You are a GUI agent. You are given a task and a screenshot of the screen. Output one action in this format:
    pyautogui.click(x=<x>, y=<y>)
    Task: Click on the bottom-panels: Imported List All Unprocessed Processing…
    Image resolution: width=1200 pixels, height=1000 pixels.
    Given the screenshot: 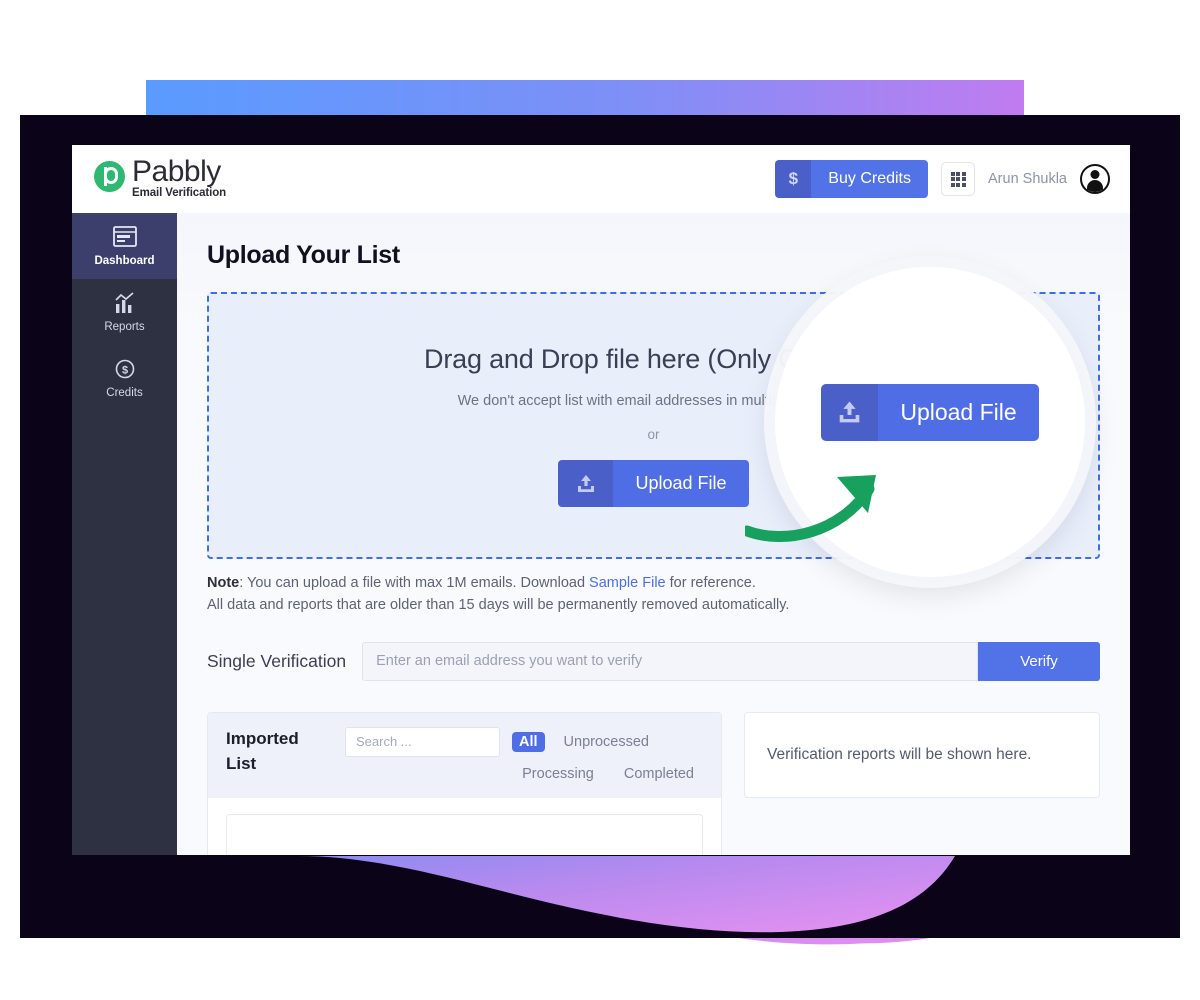 What is the action you would take?
    pyautogui.click(x=653, y=783)
    